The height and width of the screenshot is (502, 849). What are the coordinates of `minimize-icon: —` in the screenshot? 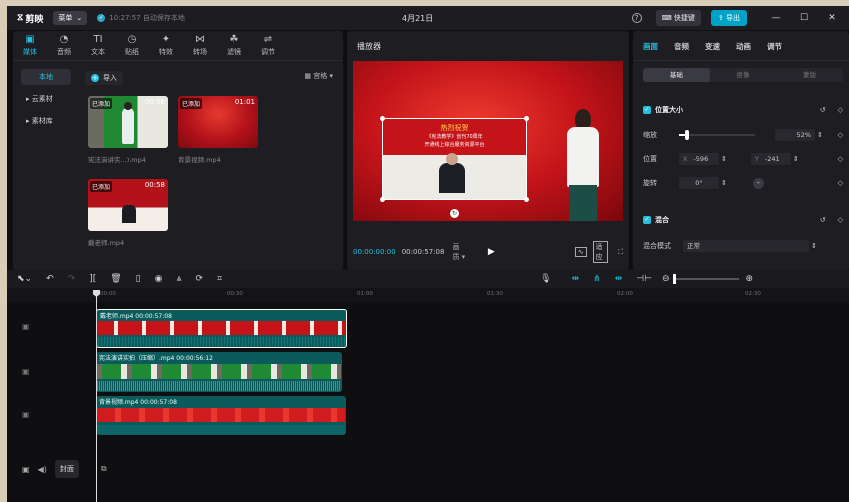 It's located at (776, 18).